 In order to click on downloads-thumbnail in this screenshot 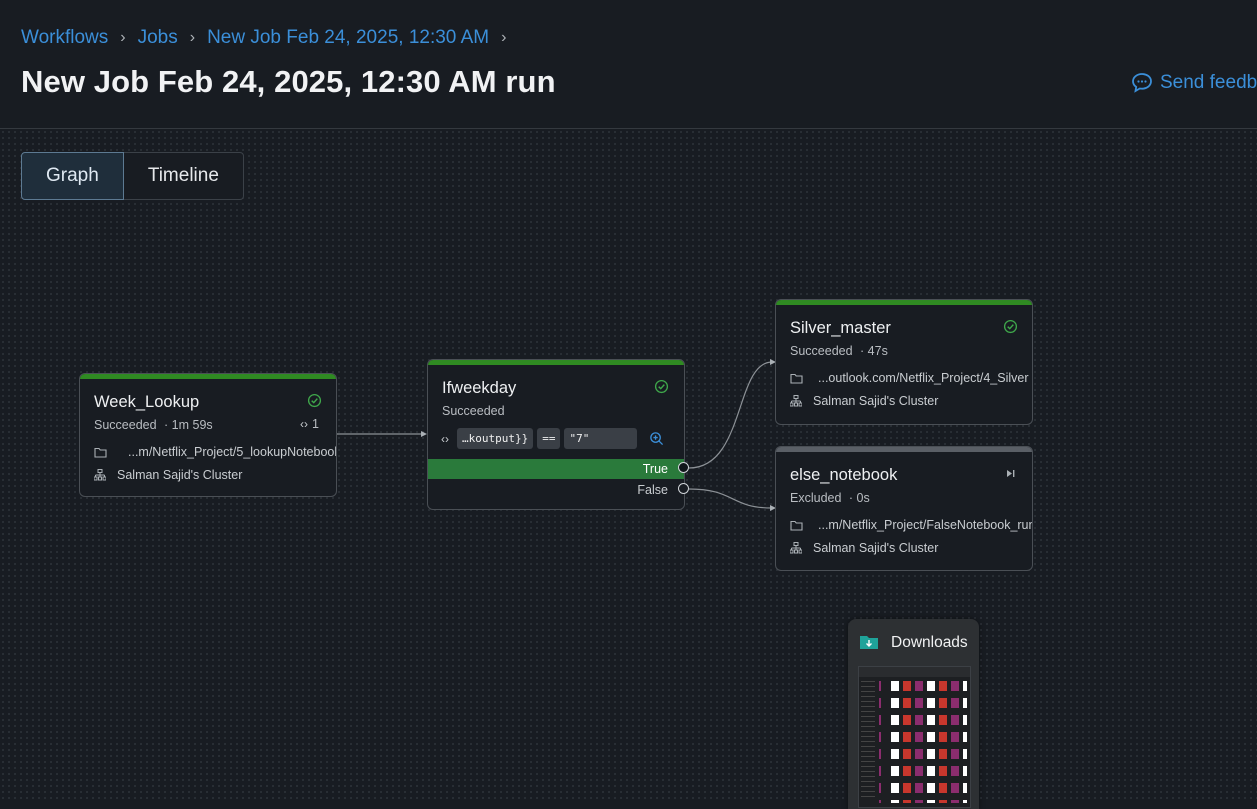, I will do `click(914, 737)`.